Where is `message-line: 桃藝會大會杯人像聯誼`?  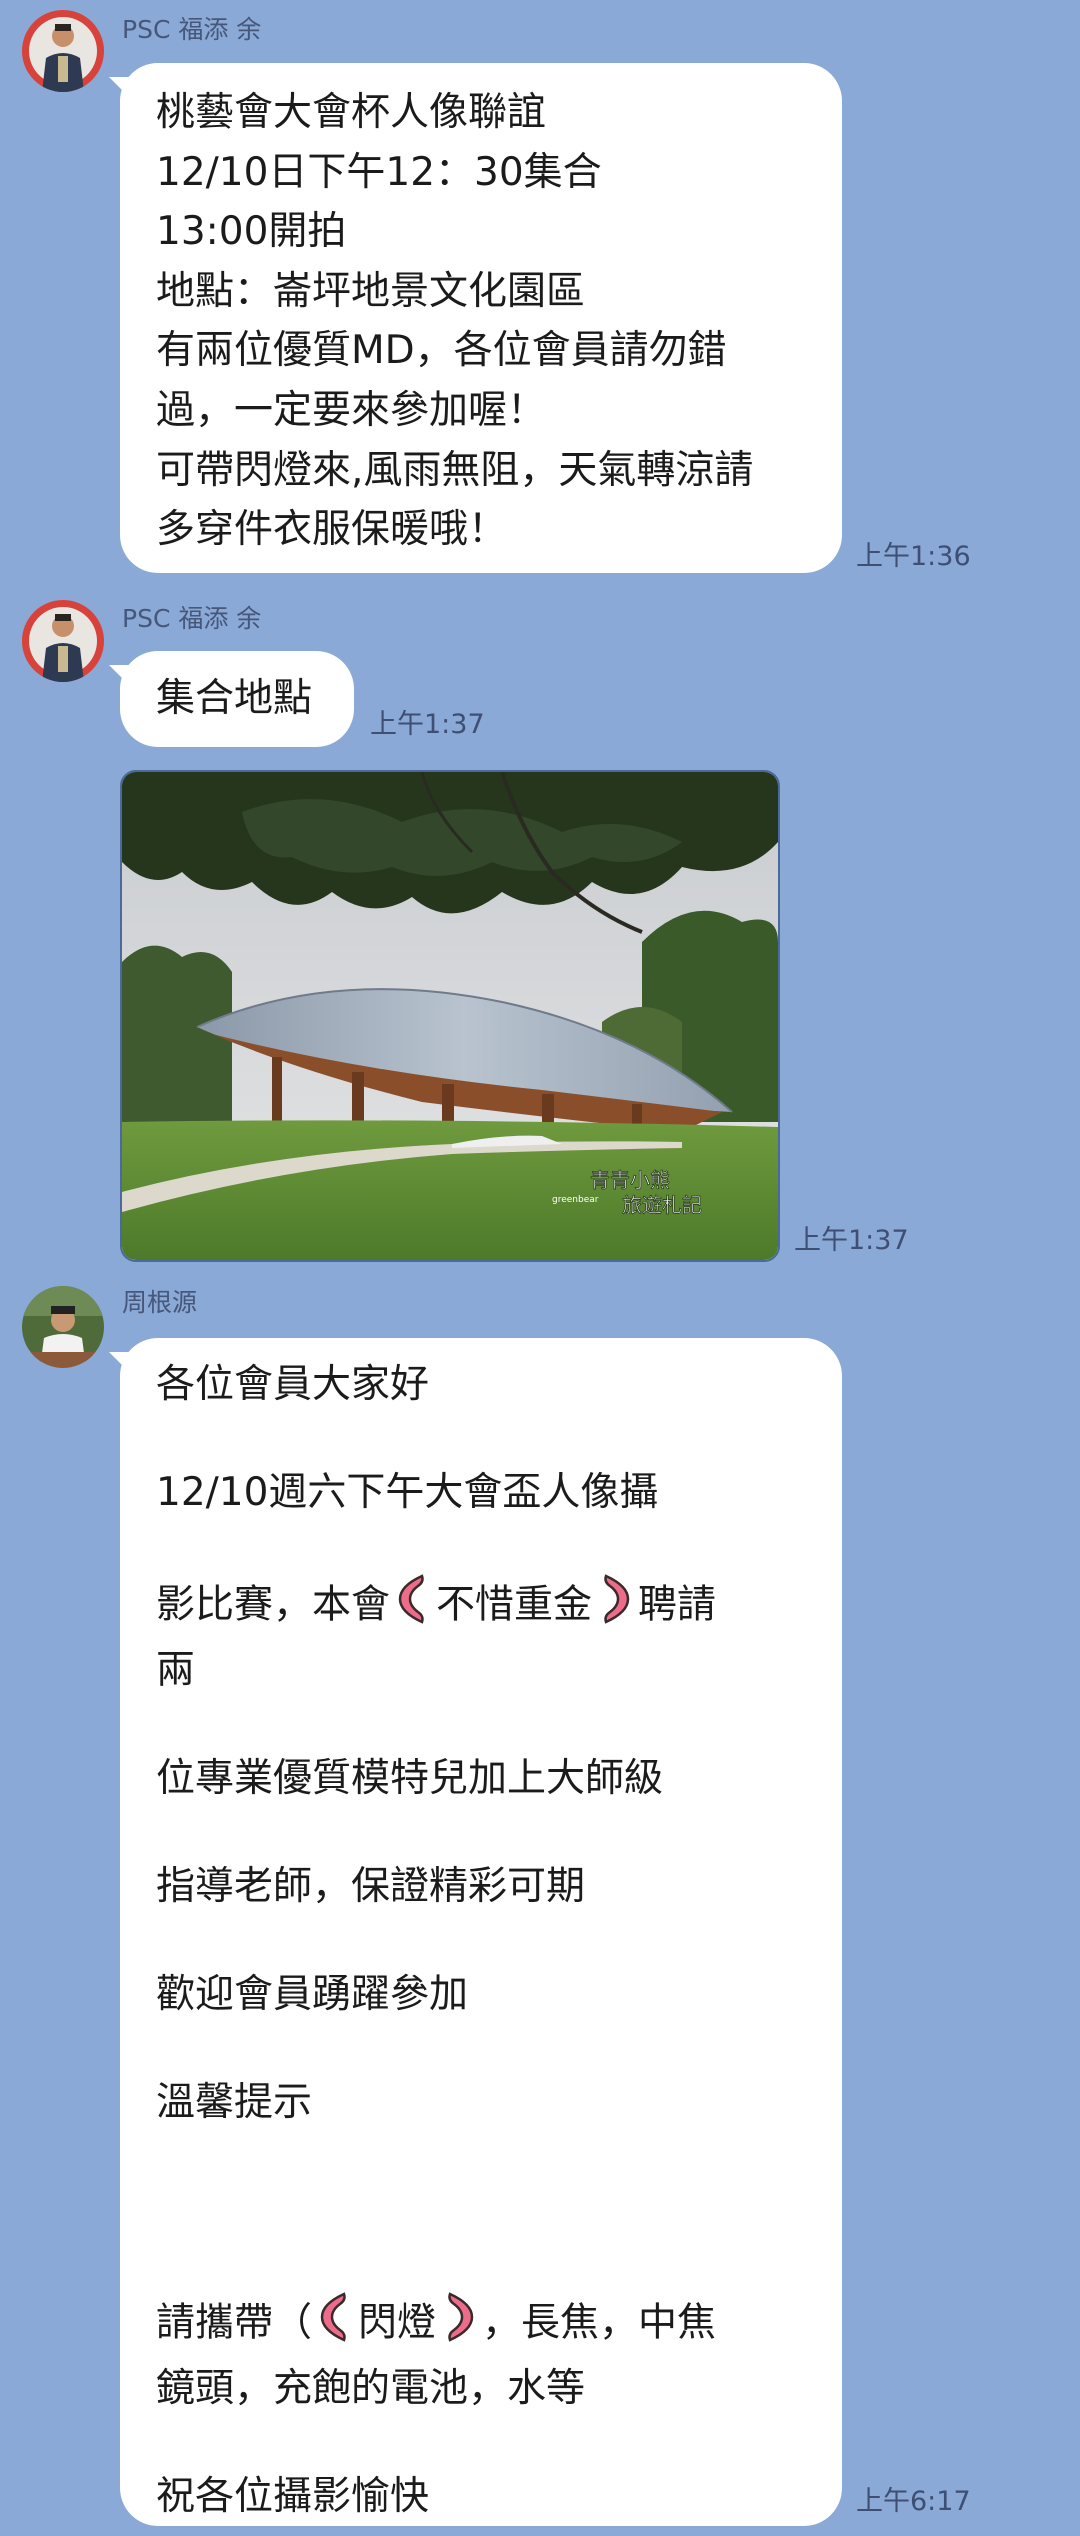
message-line: 桃藝會大會杯人像聯誼 is located at coordinates (351, 112).